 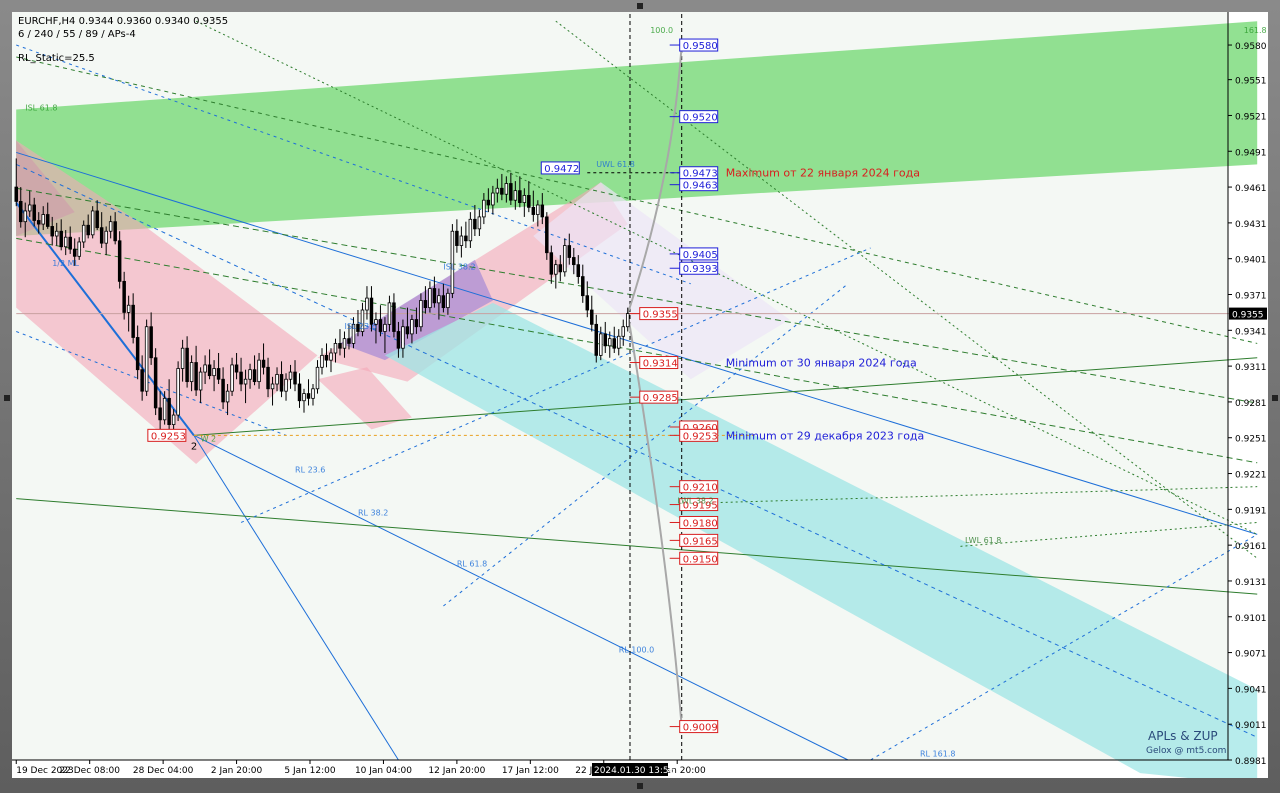 I want to click on fib-line-label: RL 161.8, so click(x=937, y=753).